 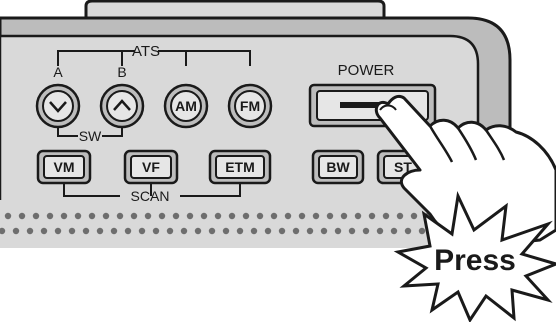 What do you see at coordinates (121, 72) in the screenshot?
I see `b-label: B` at bounding box center [121, 72].